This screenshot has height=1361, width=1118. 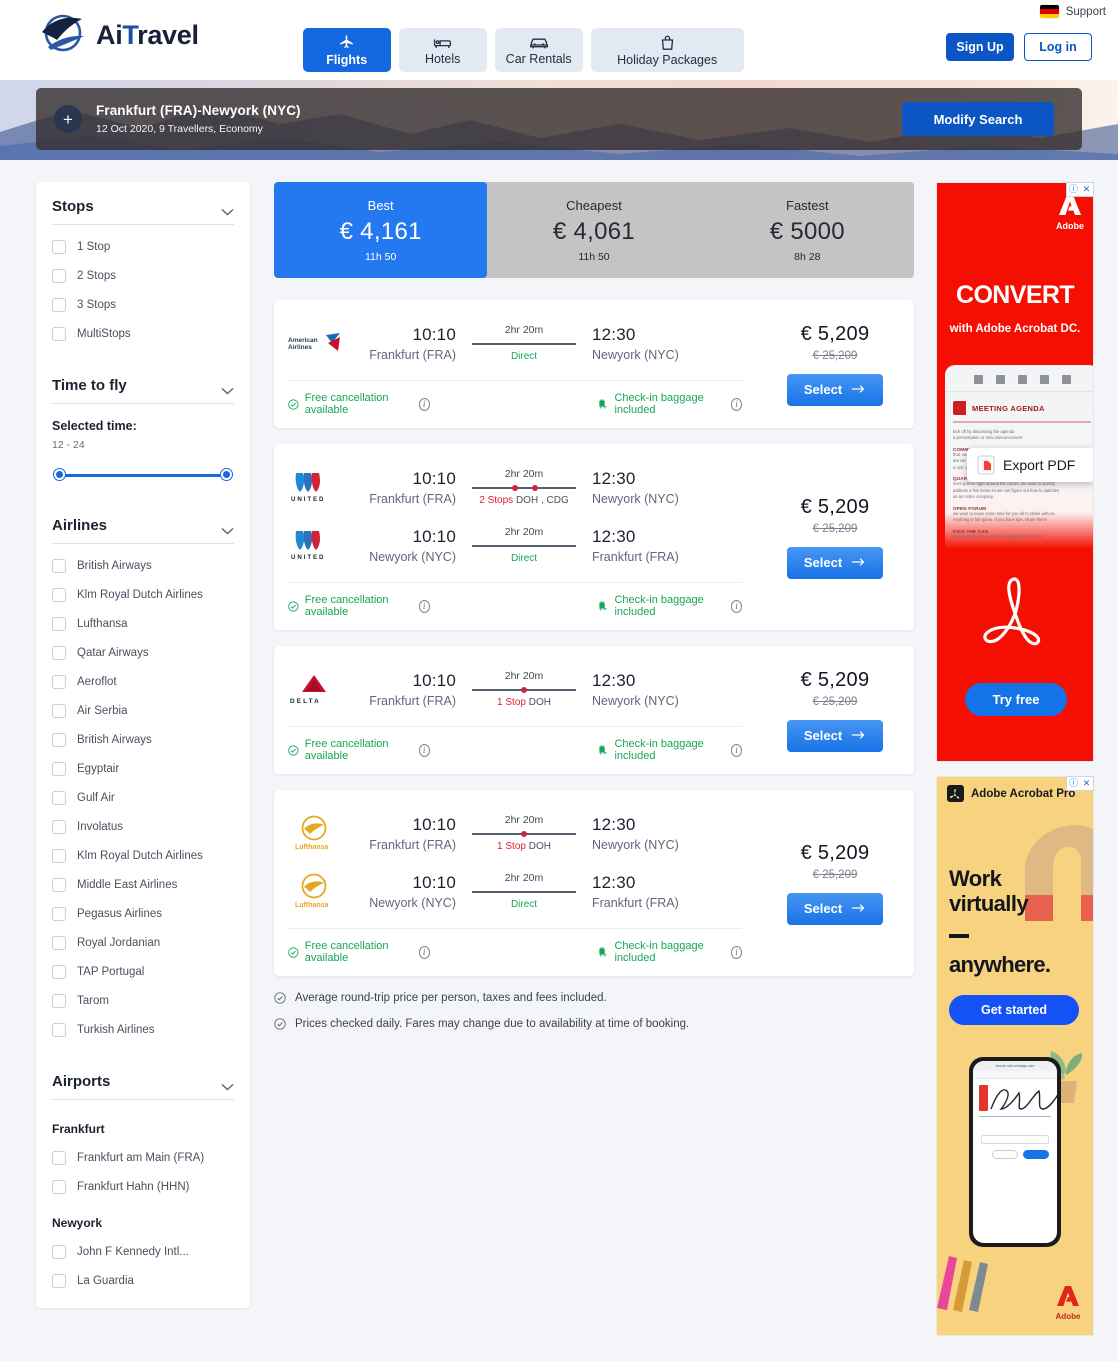 What do you see at coordinates (143, 1187) in the screenshot?
I see `airport-filter-option: Frankfurt Hahn (HHN)` at bounding box center [143, 1187].